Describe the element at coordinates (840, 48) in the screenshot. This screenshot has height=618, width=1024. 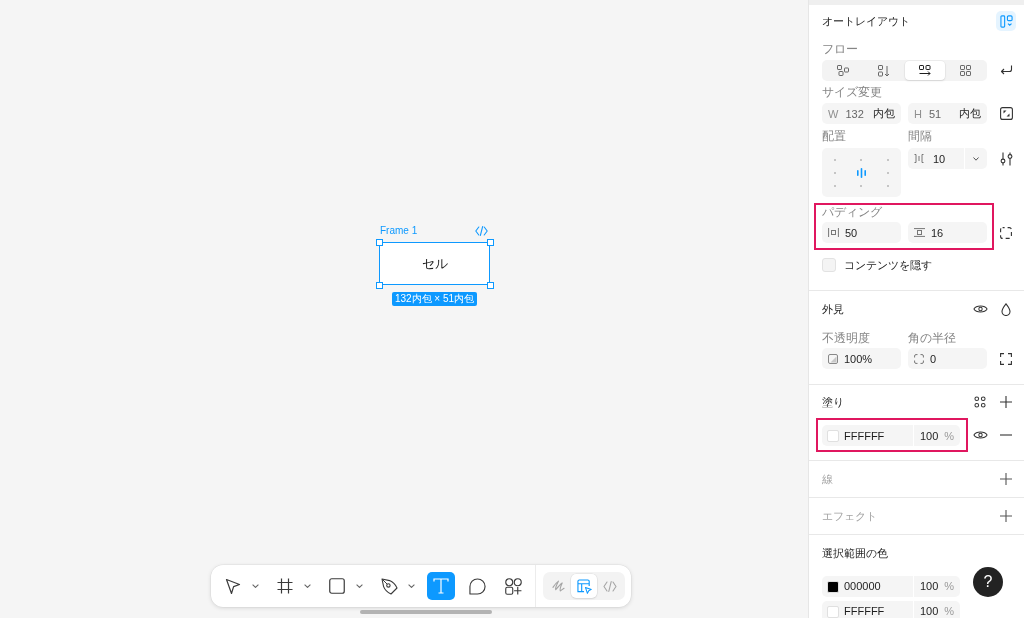
I see `field-label: フロー` at that location.